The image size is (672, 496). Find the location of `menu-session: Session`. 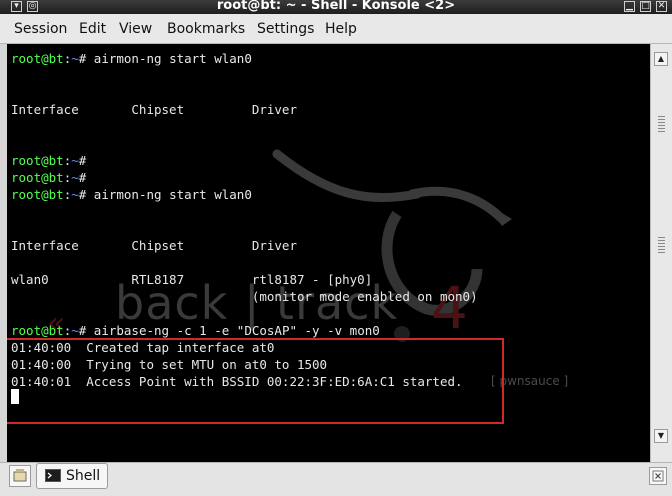

menu-session: Session is located at coordinates (40, 29).